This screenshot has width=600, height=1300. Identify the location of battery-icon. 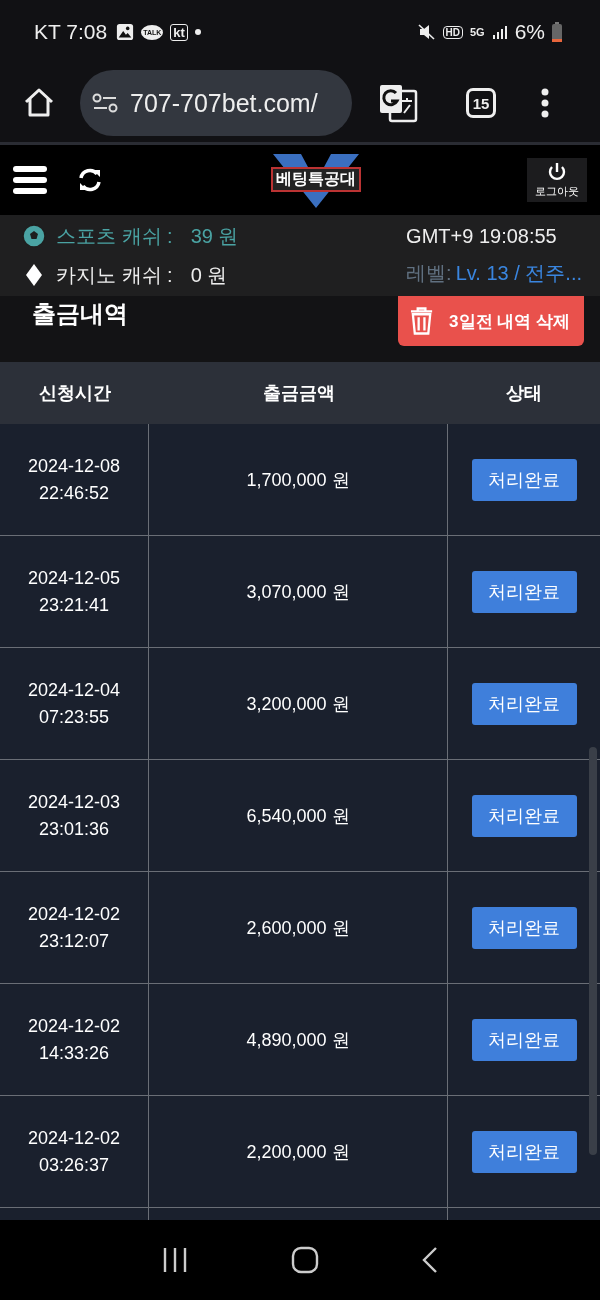
(557, 32).